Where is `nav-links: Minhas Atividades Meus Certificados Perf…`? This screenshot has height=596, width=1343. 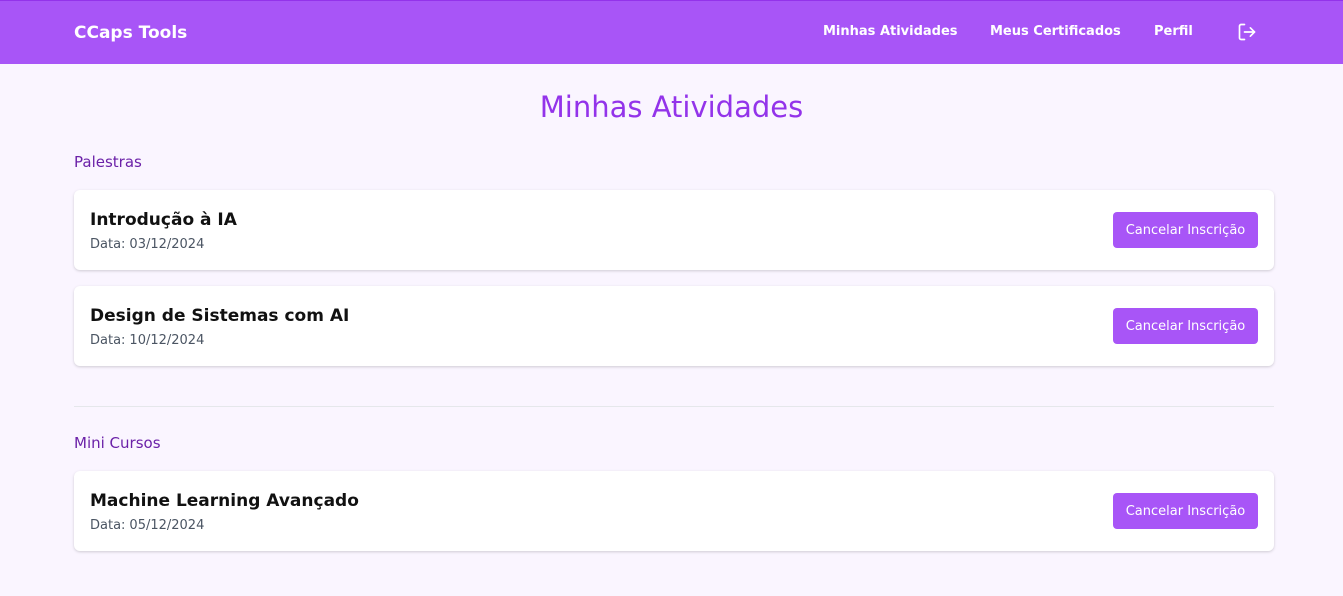
nav-links: Minhas Atividades Meus Certificados Perf… is located at coordinates (671, 34).